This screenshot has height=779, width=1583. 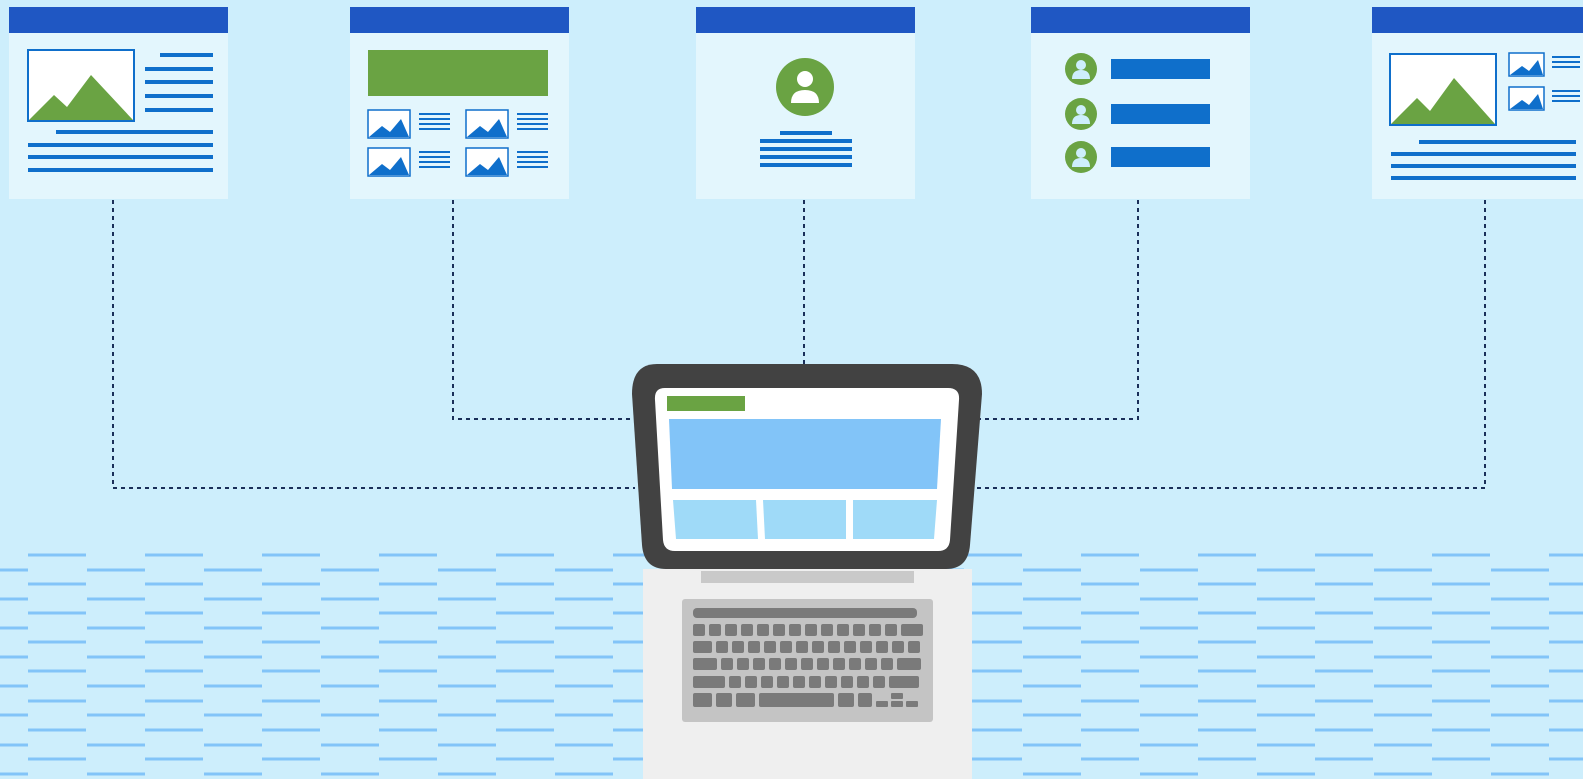 I want to click on laptop-hinge, so click(x=807, y=577).